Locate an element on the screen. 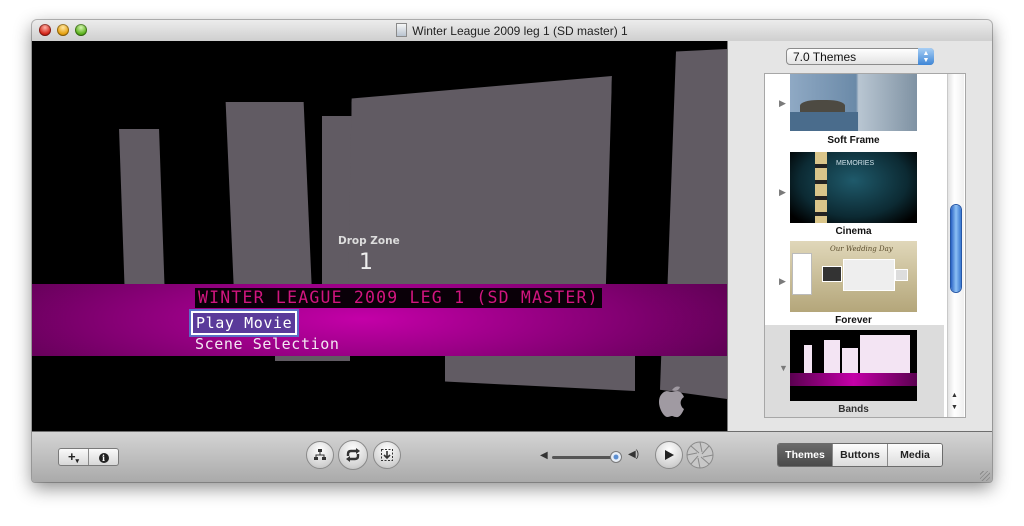 Image resolution: width=1024 pixels, height=526 pixels. document-icon is located at coordinates (402, 30).